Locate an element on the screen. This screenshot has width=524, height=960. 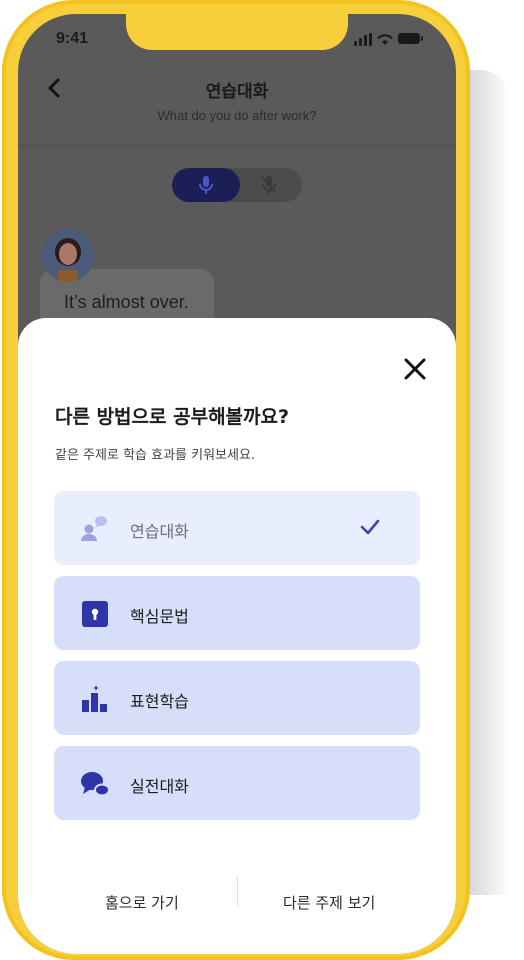
microphone-icon is located at coordinates (206, 185).